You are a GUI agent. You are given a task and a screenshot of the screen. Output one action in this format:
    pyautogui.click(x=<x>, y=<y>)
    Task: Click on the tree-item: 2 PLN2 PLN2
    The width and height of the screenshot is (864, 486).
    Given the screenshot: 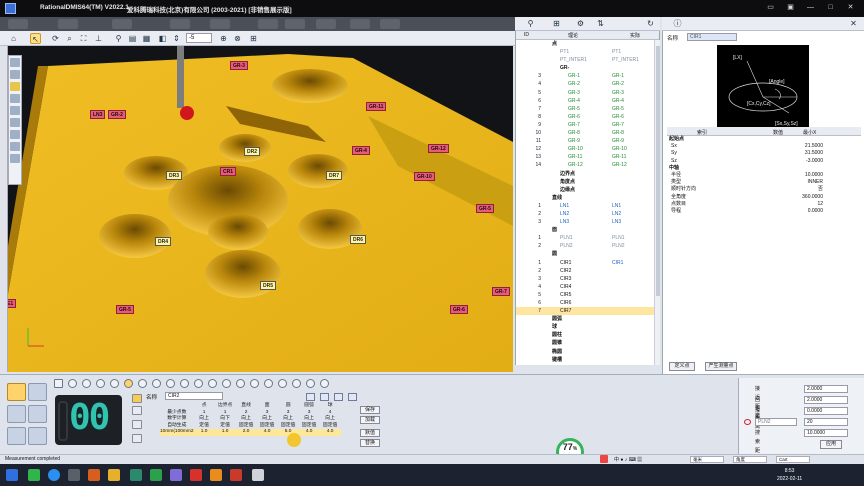 What is the action you would take?
    pyautogui.click(x=587, y=246)
    